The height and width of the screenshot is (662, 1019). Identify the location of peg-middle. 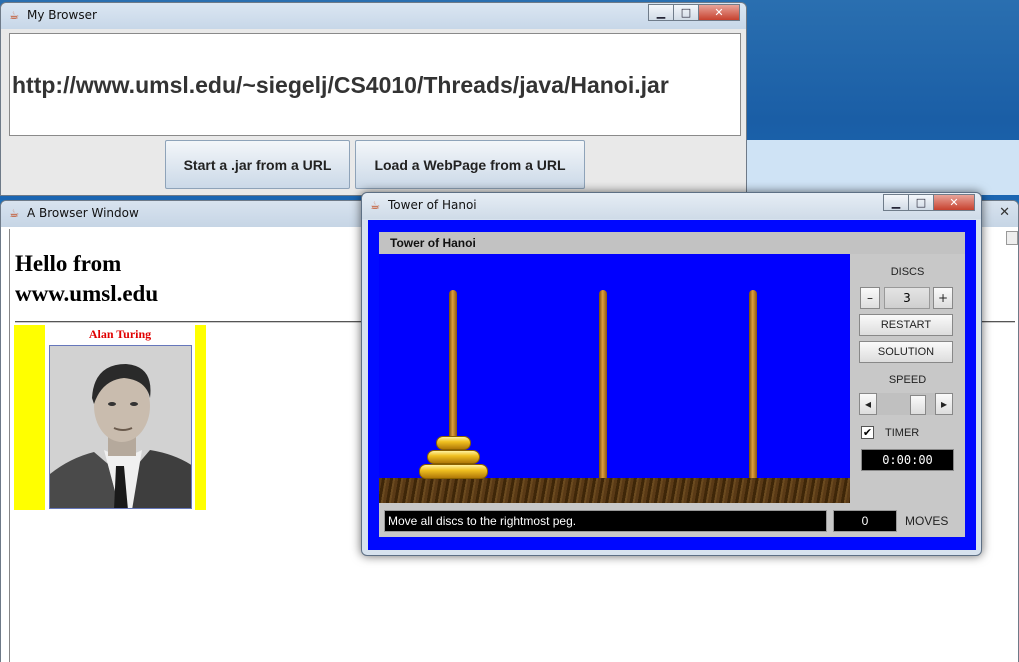
(603, 384).